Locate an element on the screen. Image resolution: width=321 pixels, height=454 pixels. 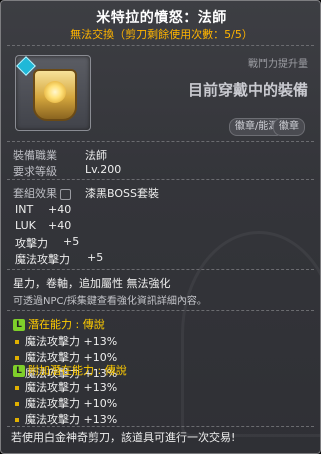
potential-header: L 潛在能力 : 傳說 is located at coordinates (59, 324).